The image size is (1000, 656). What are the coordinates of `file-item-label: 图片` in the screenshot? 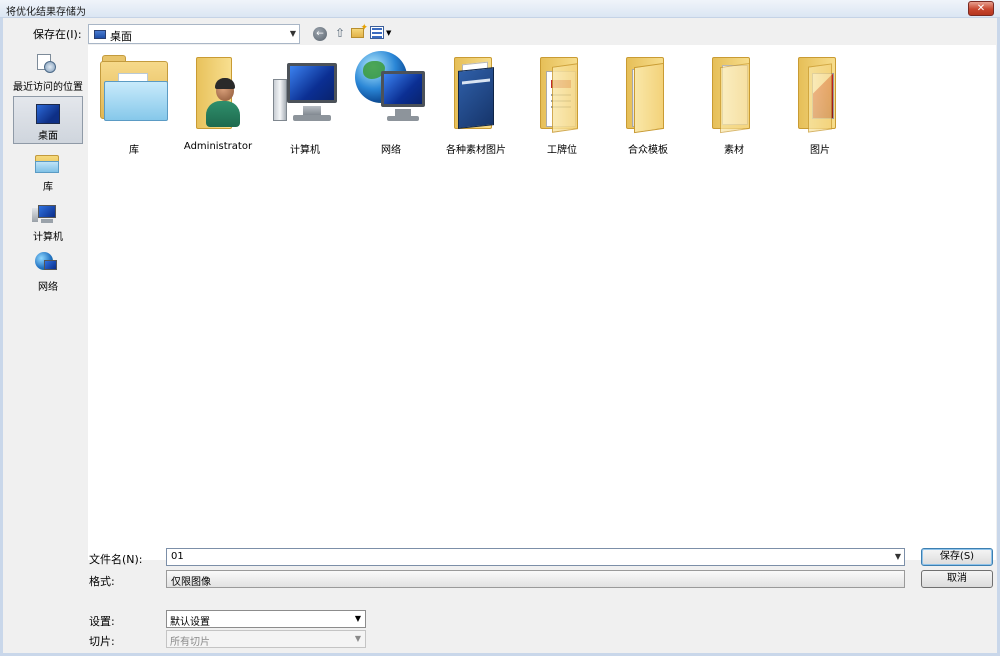 It's located at (820, 150).